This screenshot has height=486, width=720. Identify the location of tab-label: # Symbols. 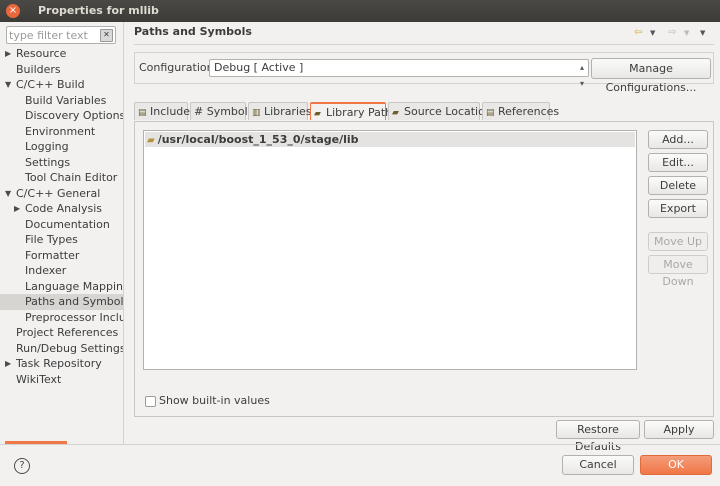
(224, 111).